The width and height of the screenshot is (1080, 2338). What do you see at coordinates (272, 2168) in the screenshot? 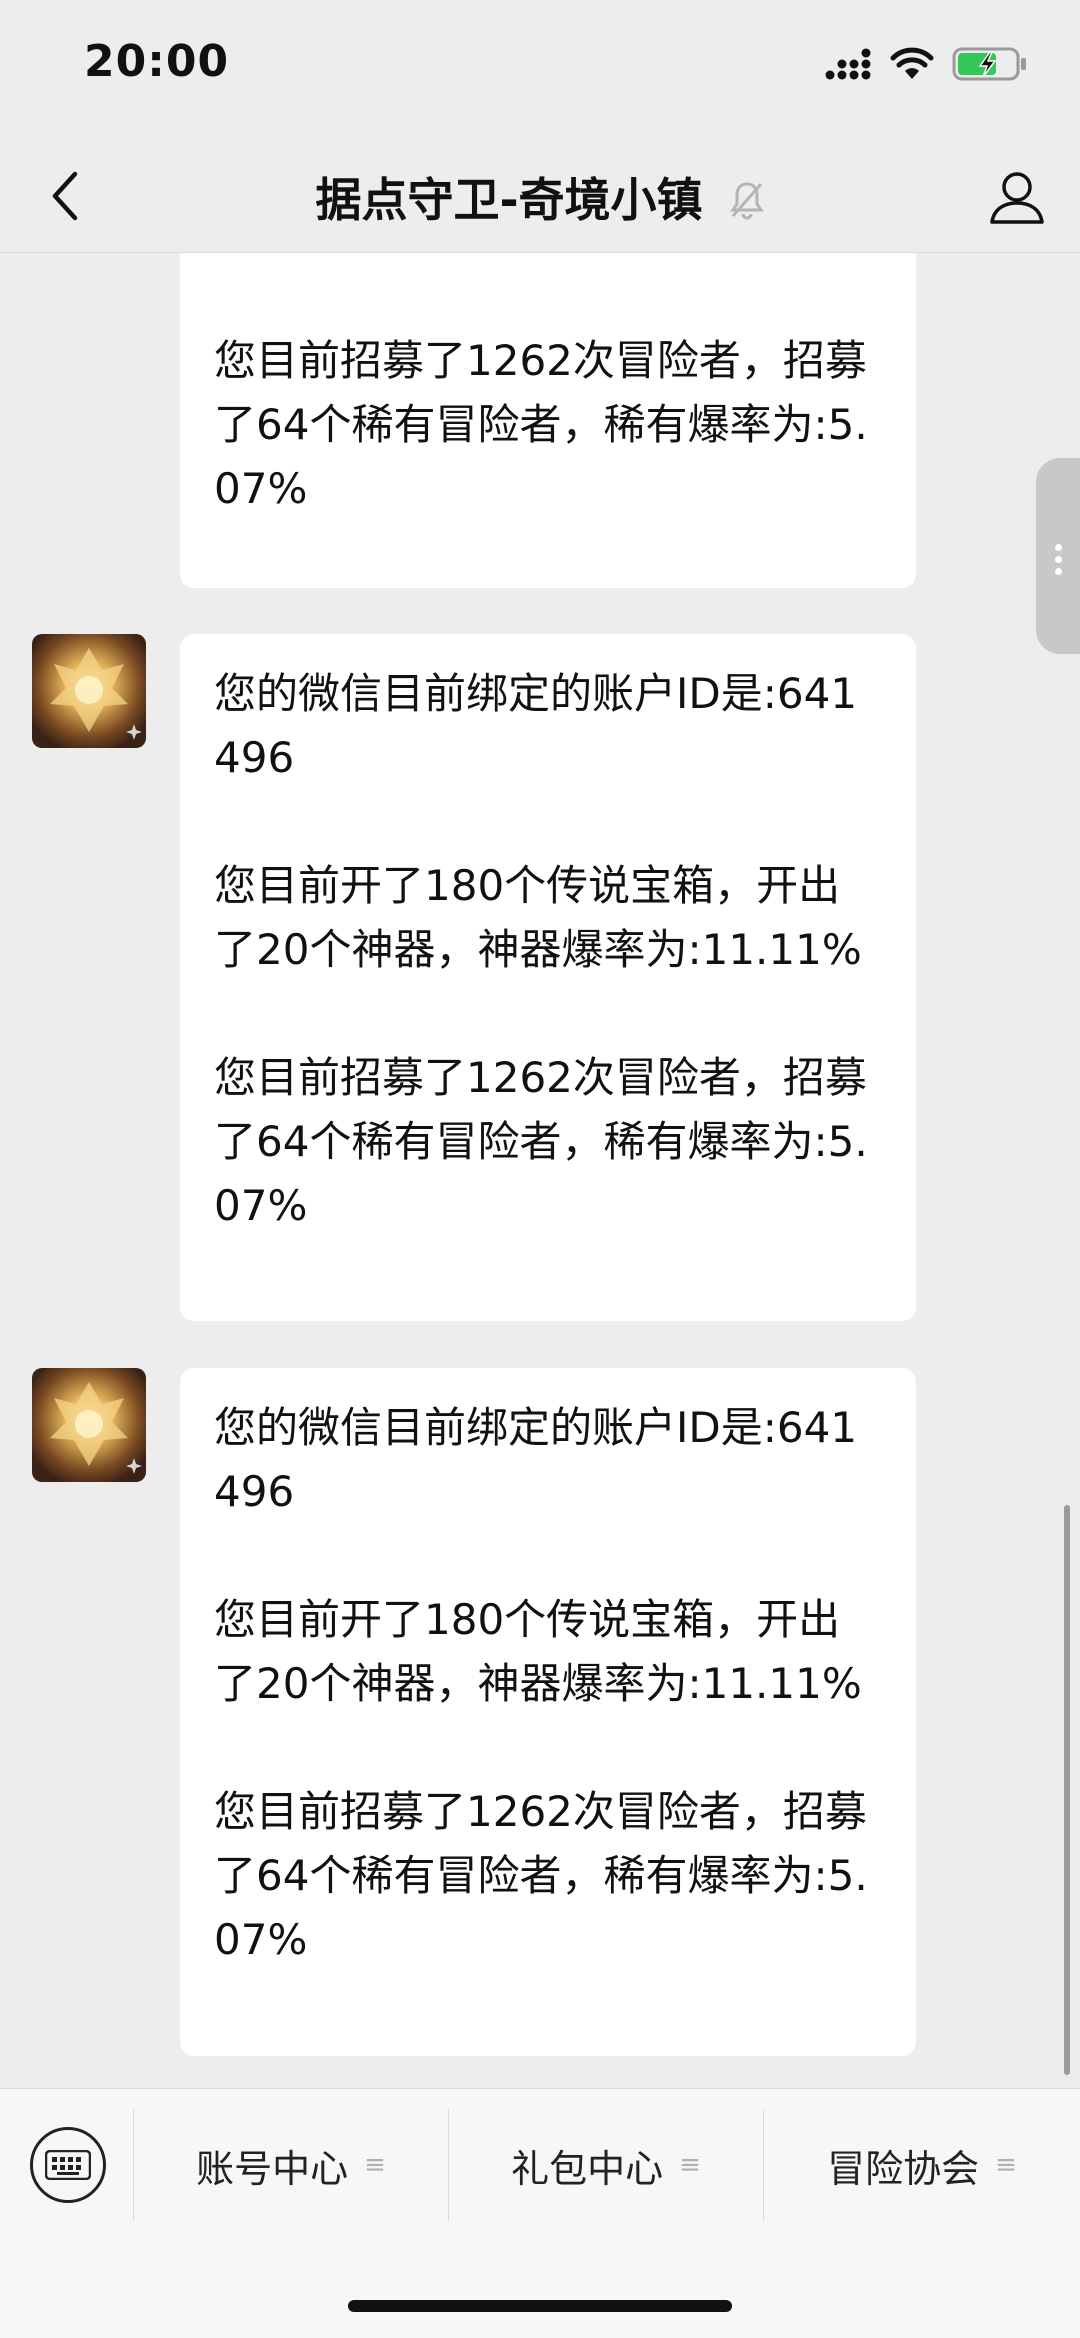
I see `menu-item-label: 账号中心` at bounding box center [272, 2168].